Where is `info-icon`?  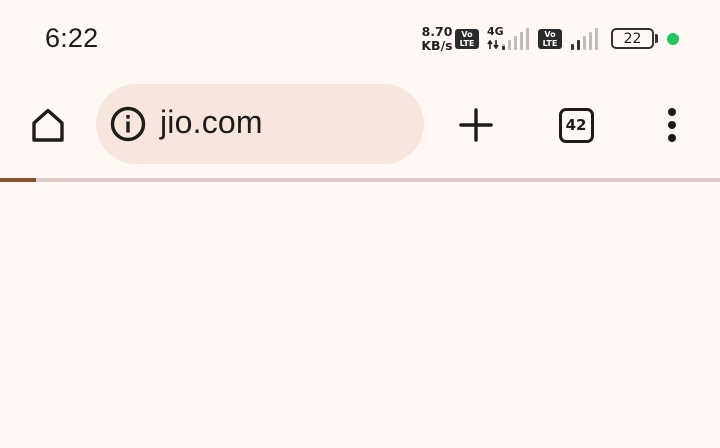 info-icon is located at coordinates (128, 124).